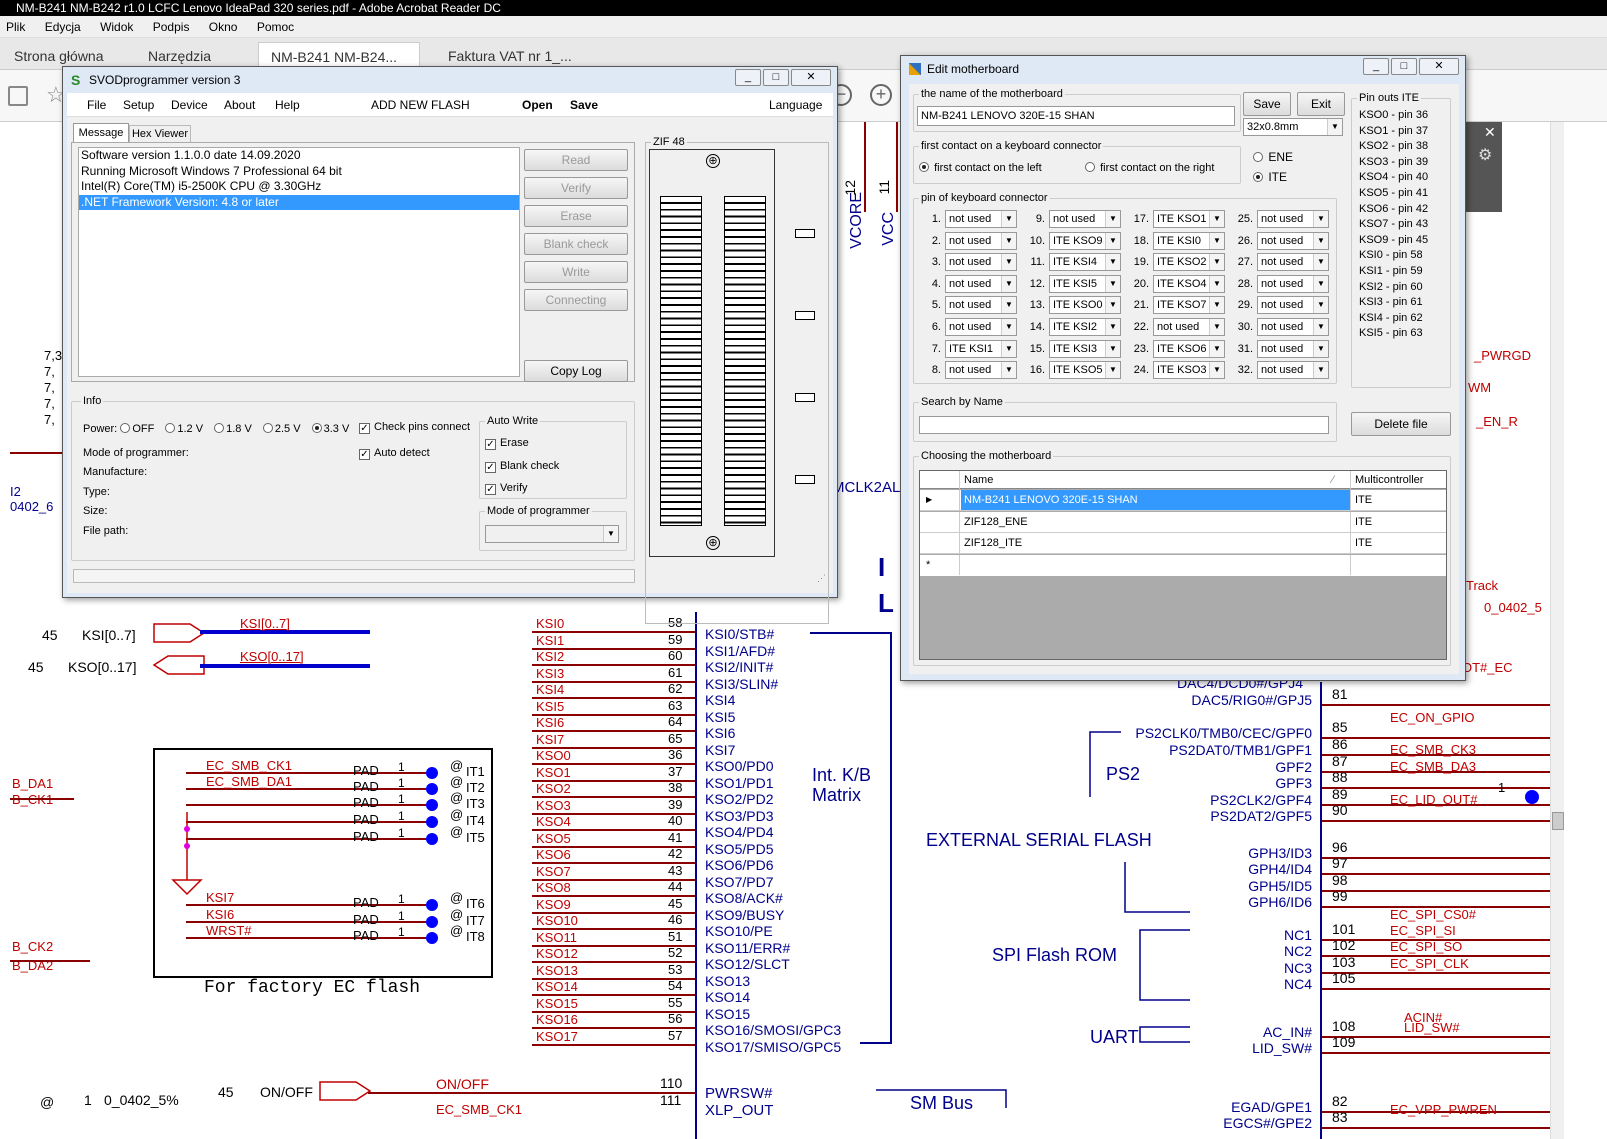 The image size is (1607, 1139). I want to click on tab-message: Message, so click(101, 133).